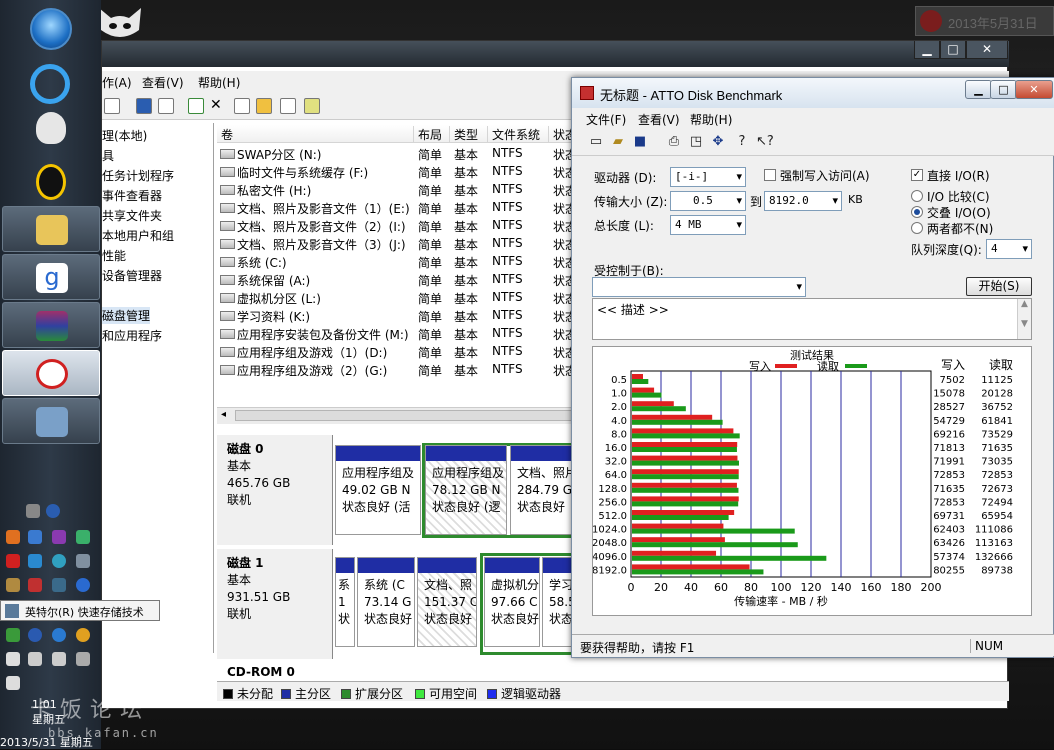 The image size is (1054, 750). What do you see at coordinates (803, 201) in the screenshot?
I see `transfer-to-select: 8192.0` at bounding box center [803, 201].